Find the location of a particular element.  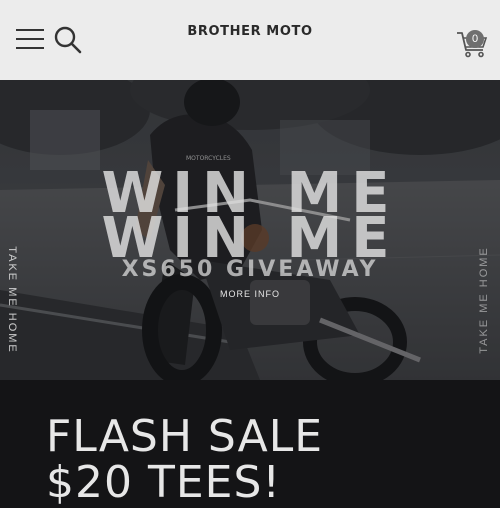

flash-sale-line-2: $20 TEES! is located at coordinates (164, 482).